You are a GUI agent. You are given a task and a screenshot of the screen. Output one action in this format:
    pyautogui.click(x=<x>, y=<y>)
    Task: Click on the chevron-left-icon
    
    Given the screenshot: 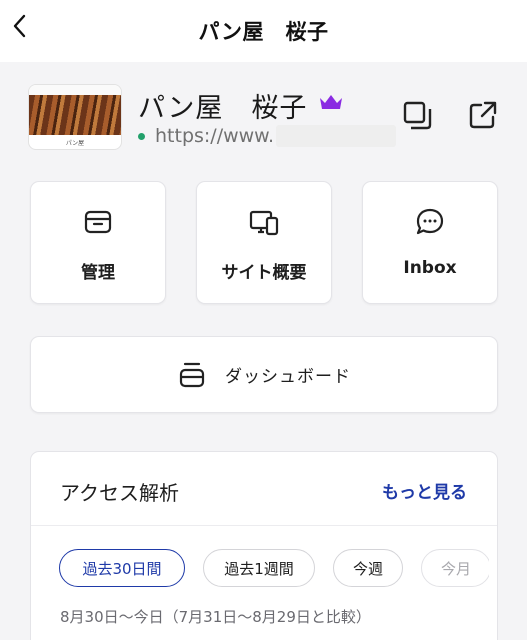 What is the action you would take?
    pyautogui.click(x=19, y=26)
    